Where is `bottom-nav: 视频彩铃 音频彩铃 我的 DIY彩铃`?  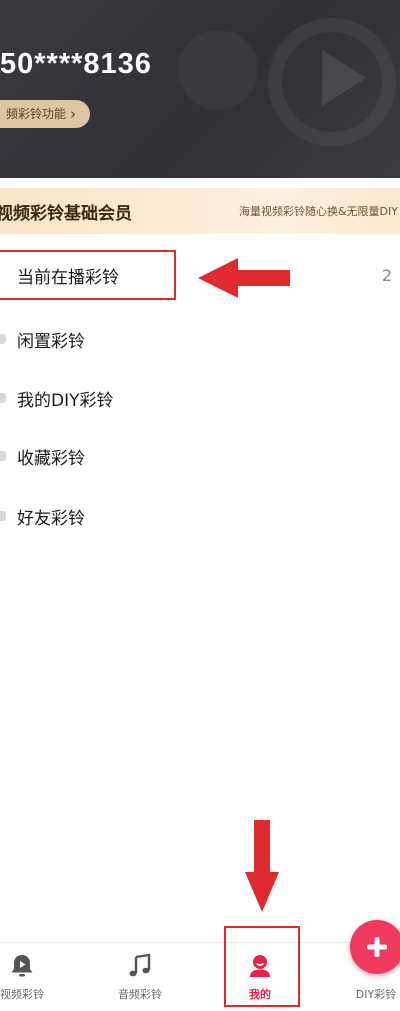 bottom-nav: 视频彩铃 音频彩铃 我的 DIY彩铃 is located at coordinates (200, 976).